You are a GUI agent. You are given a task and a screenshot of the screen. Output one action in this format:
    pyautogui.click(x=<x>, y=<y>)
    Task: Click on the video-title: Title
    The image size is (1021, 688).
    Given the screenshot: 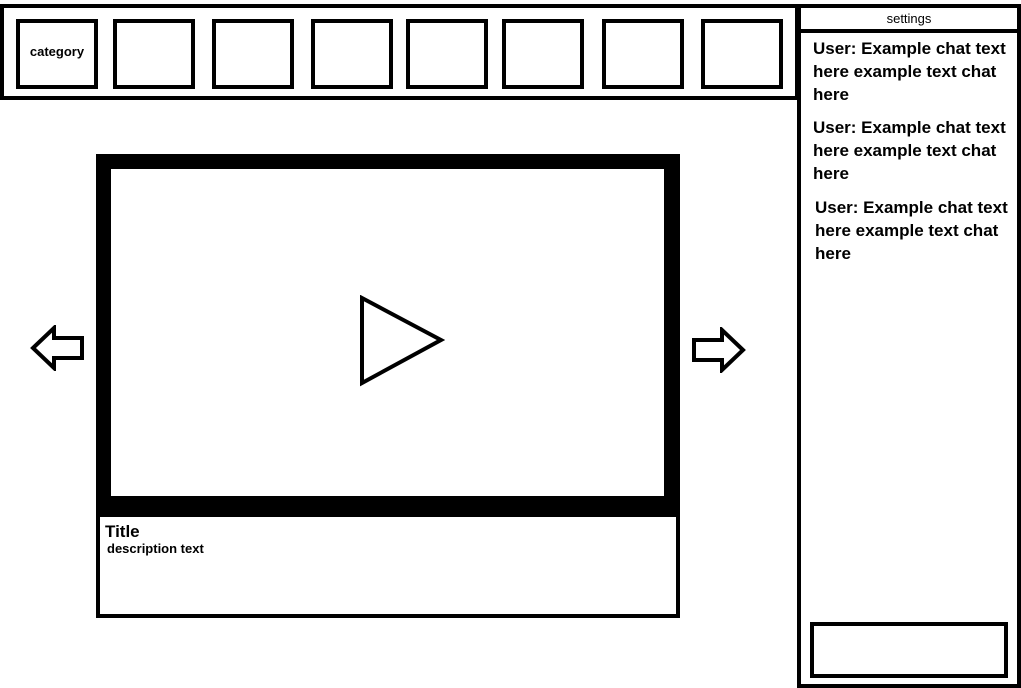 What is the action you would take?
    pyautogui.click(x=122, y=531)
    